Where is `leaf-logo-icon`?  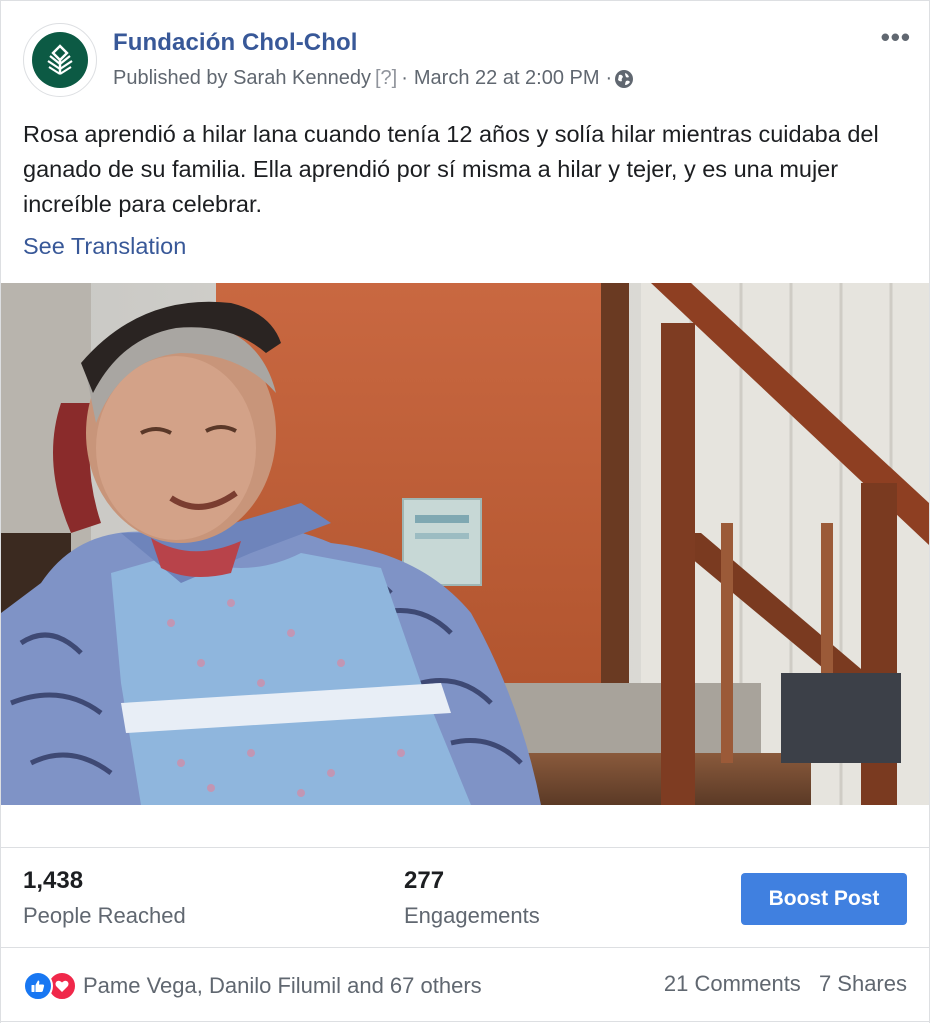
leaf-logo-icon is located at coordinates (60, 60).